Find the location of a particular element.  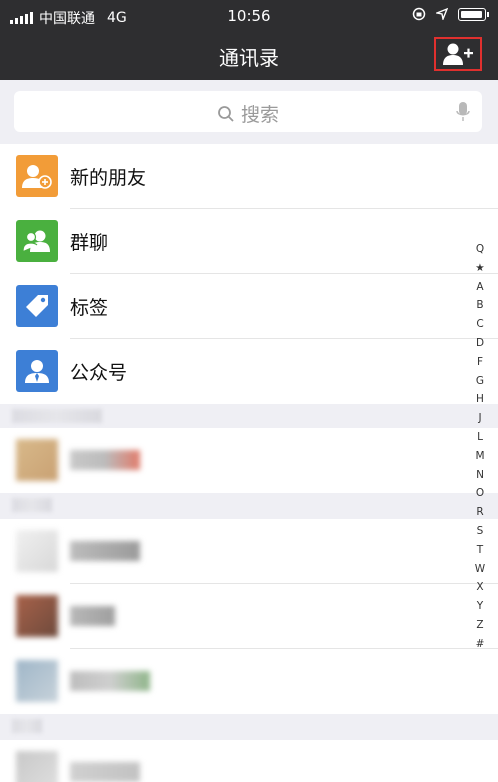

index-letter: S is located at coordinates (480, 531).